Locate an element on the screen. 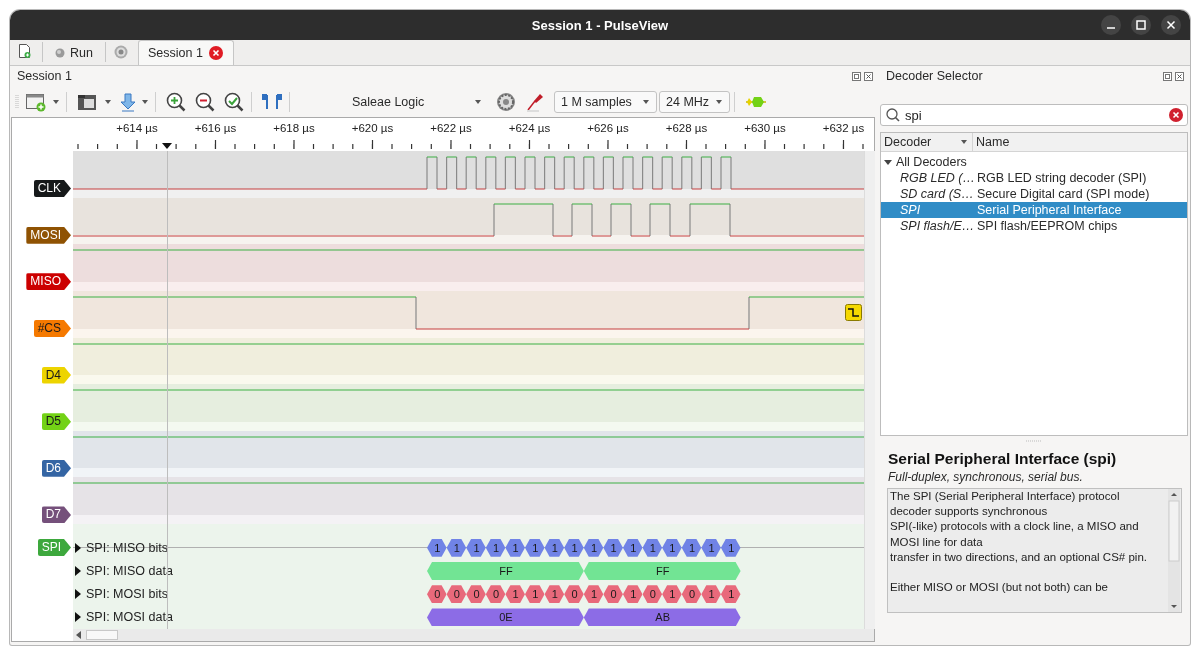  channel-label: D4 is located at coordinates (56, 375).